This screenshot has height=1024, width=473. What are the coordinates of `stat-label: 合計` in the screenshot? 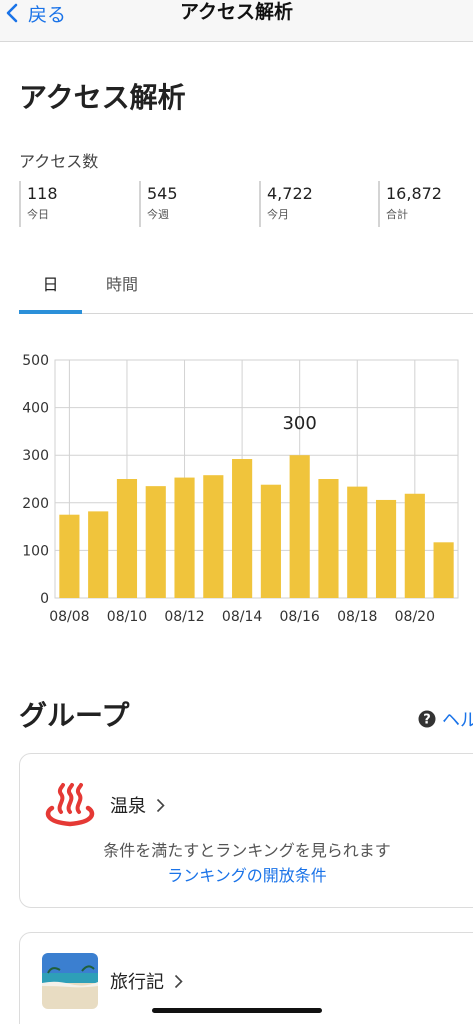 It's located at (397, 214).